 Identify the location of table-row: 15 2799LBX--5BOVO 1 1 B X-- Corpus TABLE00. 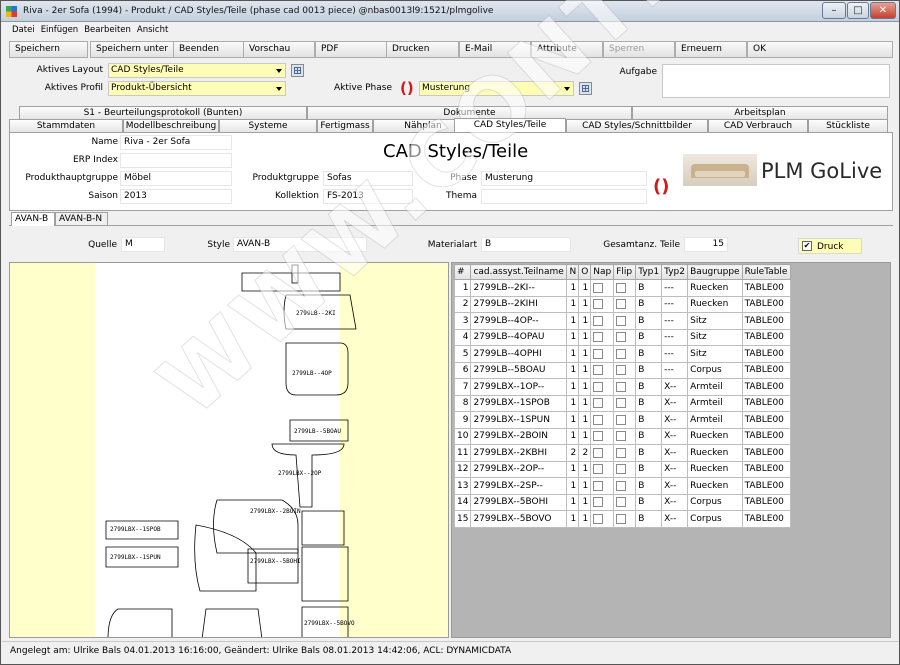
(622, 519).